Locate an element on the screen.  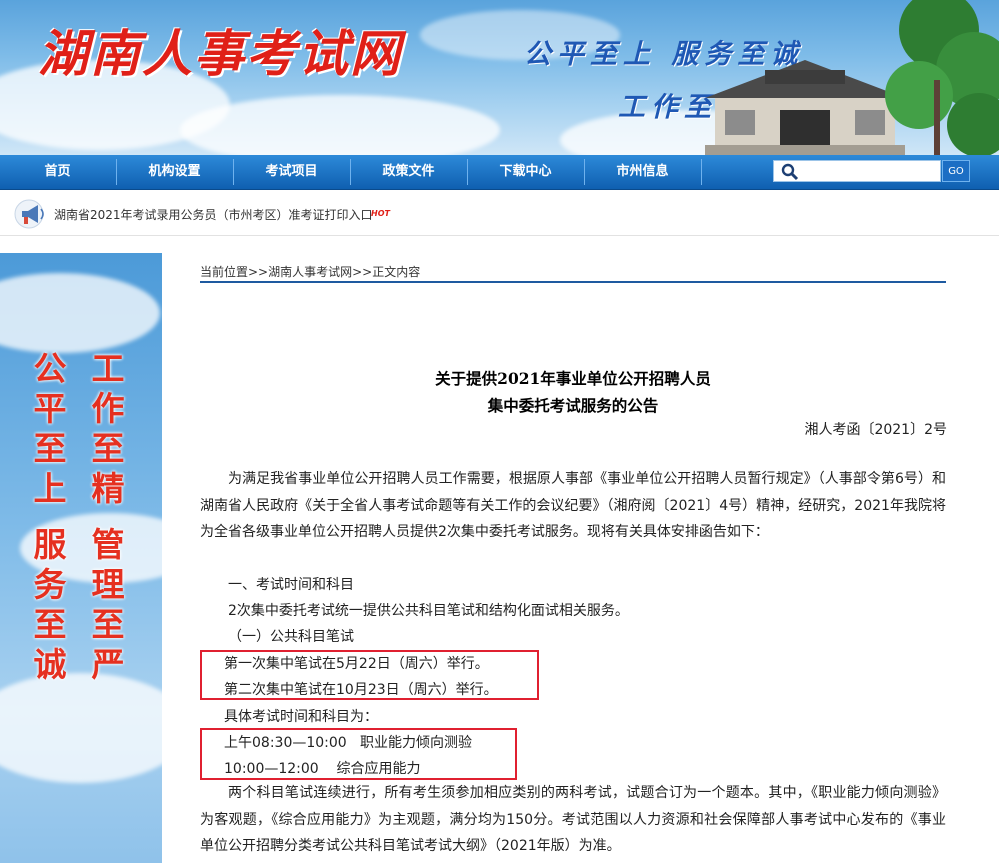
side-char: 精 is located at coordinates (108, 488).